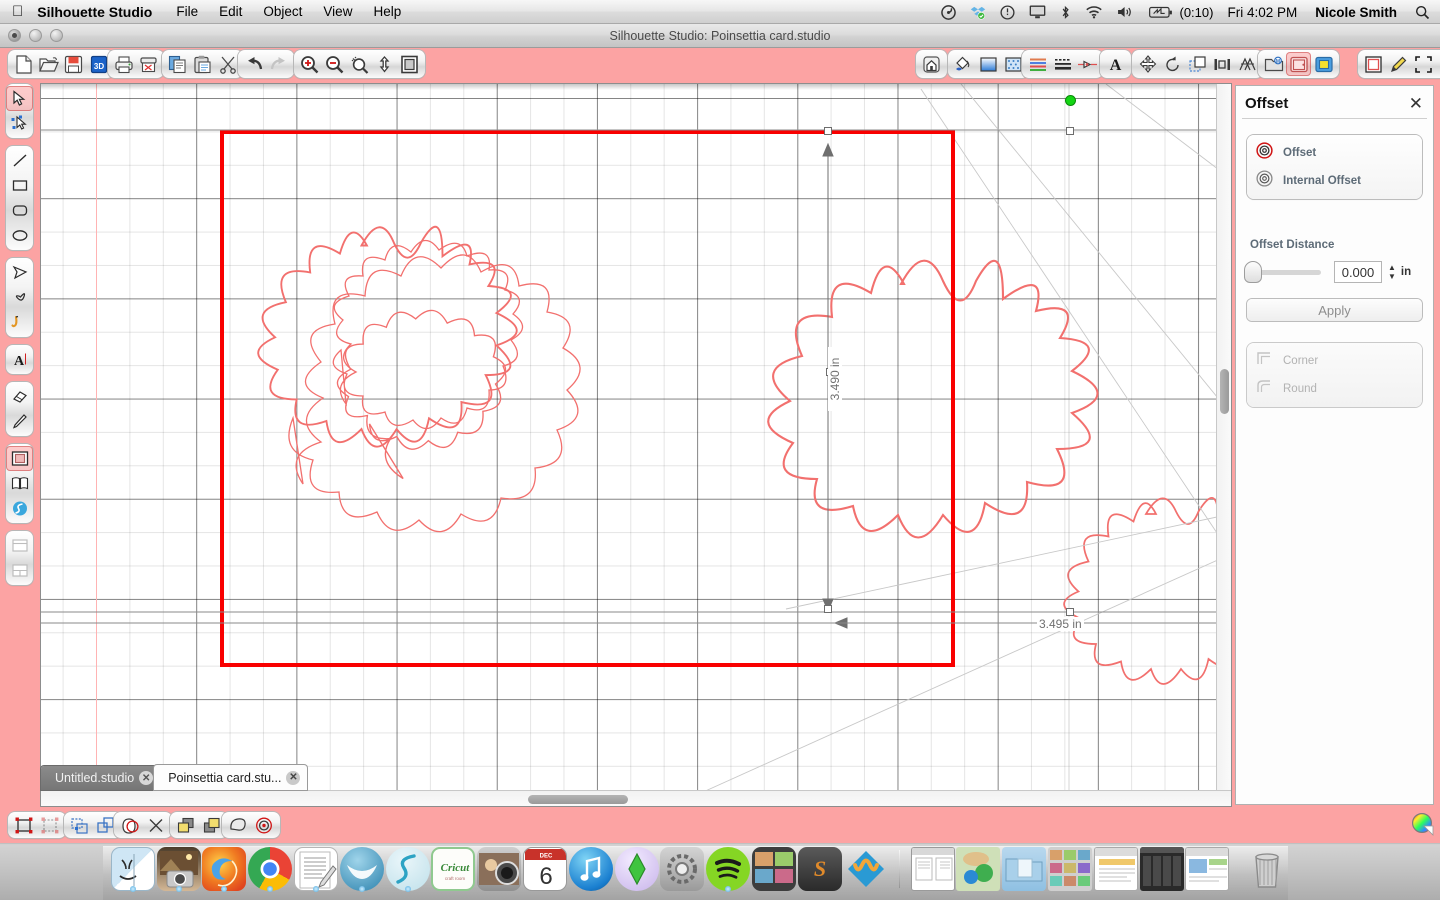  What do you see at coordinates (19, 235) in the screenshot?
I see `ellipse-tool` at bounding box center [19, 235].